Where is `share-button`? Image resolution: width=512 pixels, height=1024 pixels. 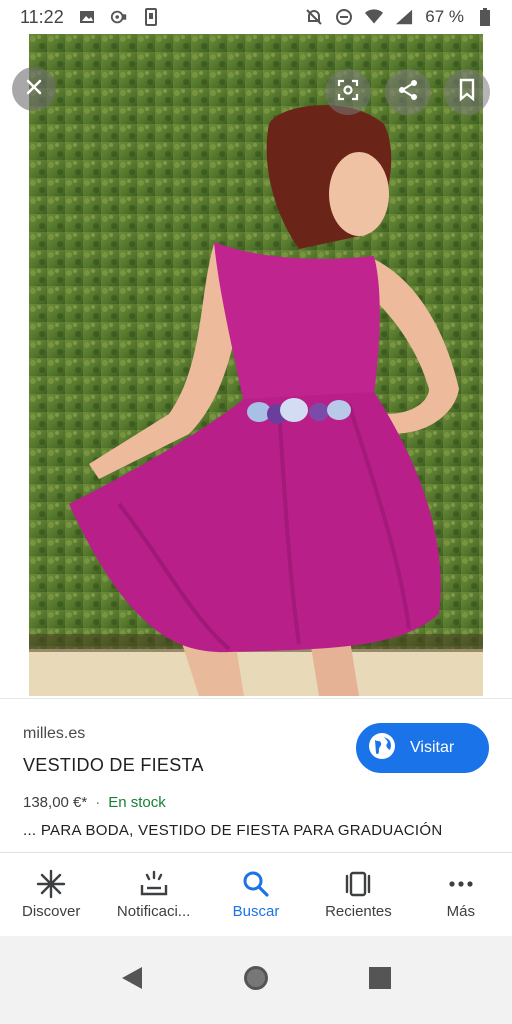
share-button is located at coordinates (408, 92).